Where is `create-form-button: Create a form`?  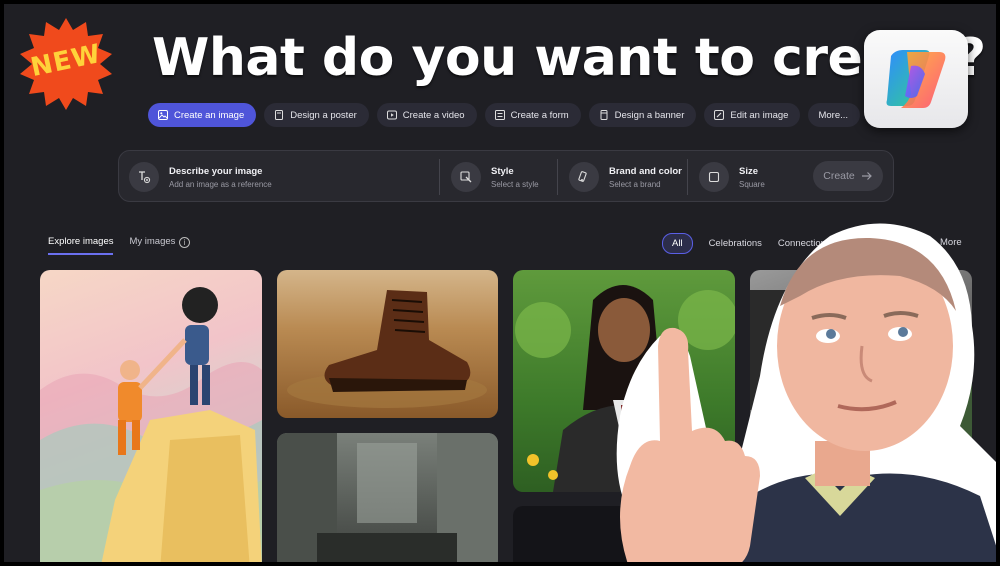 create-form-button: Create a form is located at coordinates (532, 115).